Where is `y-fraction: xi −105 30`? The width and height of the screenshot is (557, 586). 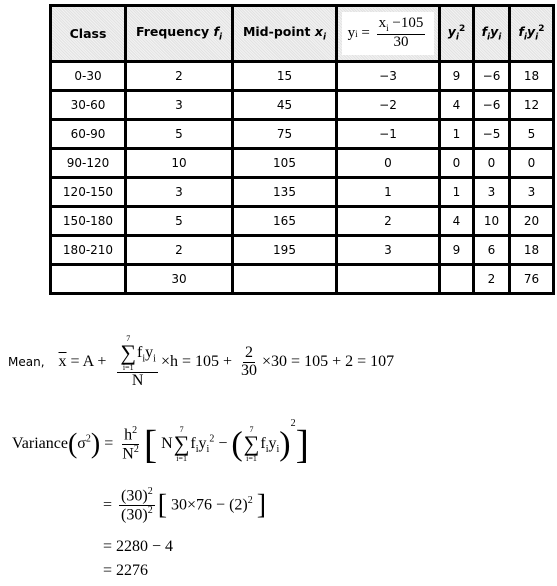 y-fraction: xi −105 30 is located at coordinates (401, 32).